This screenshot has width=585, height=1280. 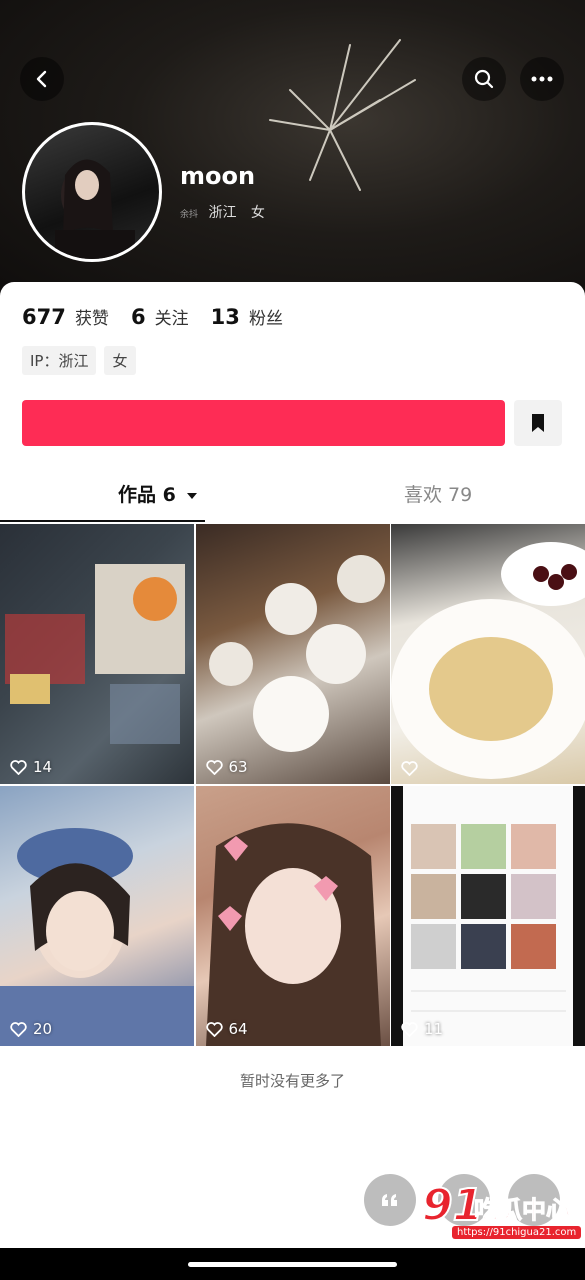 What do you see at coordinates (138, 317) in the screenshot?
I see `following-count: 6` at bounding box center [138, 317].